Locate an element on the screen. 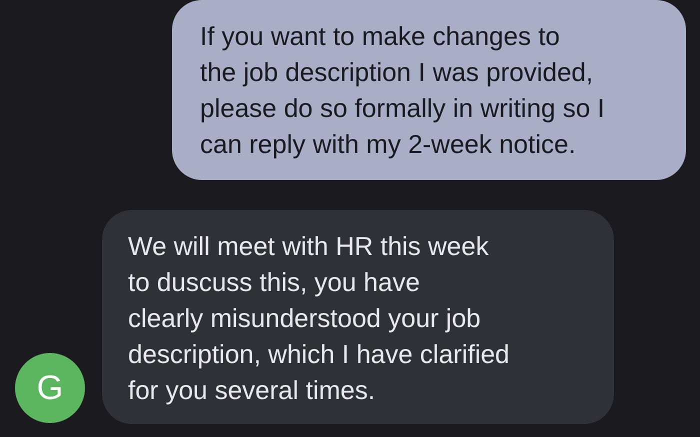 The width and height of the screenshot is (700, 437). avatar: G is located at coordinates (50, 388).